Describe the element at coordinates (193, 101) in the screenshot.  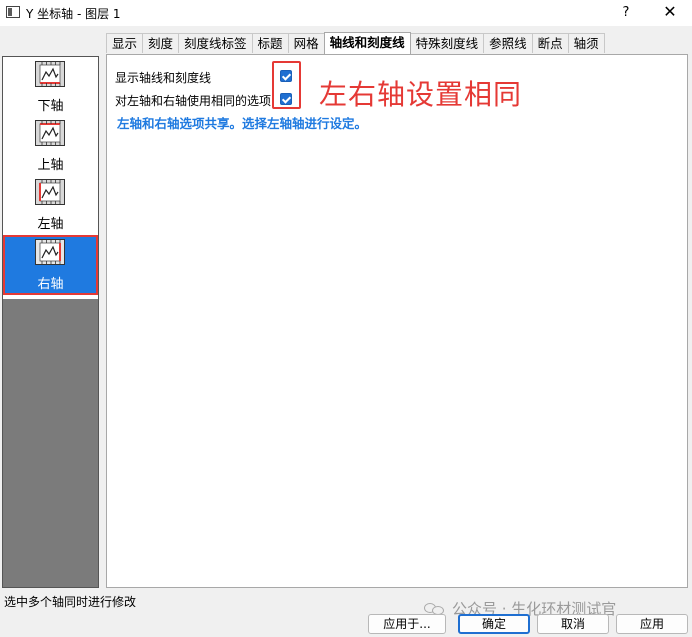
I see `same-options-label: 对左轴和右轴使用相同的选项` at that location.